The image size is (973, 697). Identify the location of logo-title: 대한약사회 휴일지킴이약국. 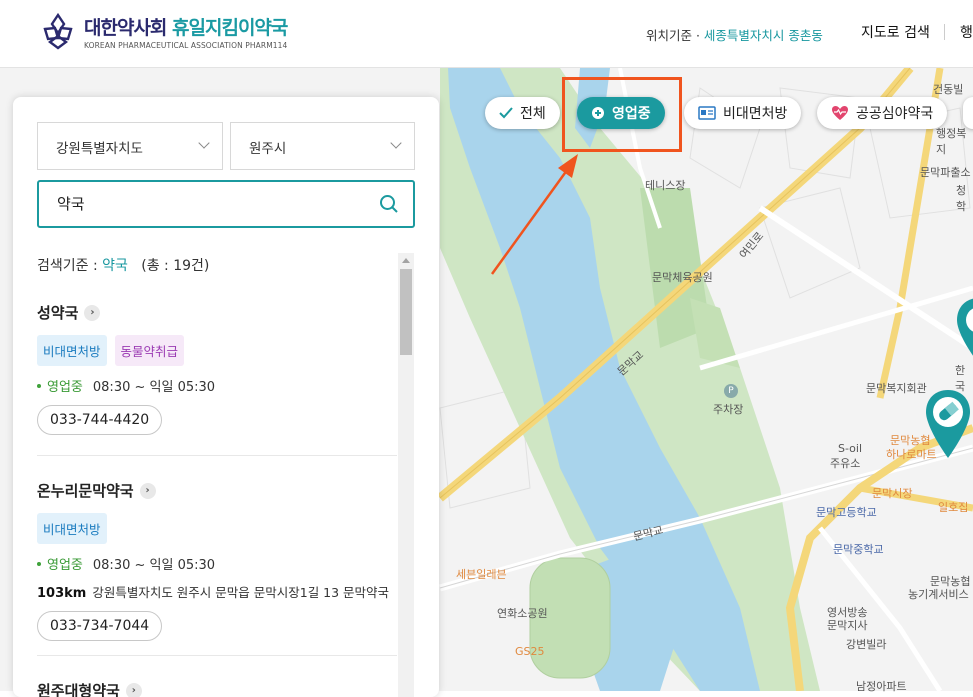
(185, 26).